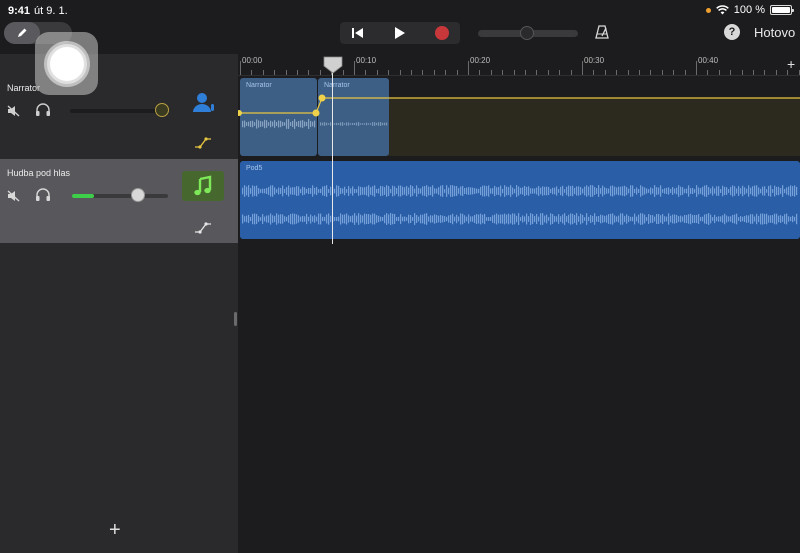  Describe the element at coordinates (83, 196) in the screenshot. I see `volume-level-meter` at that location.